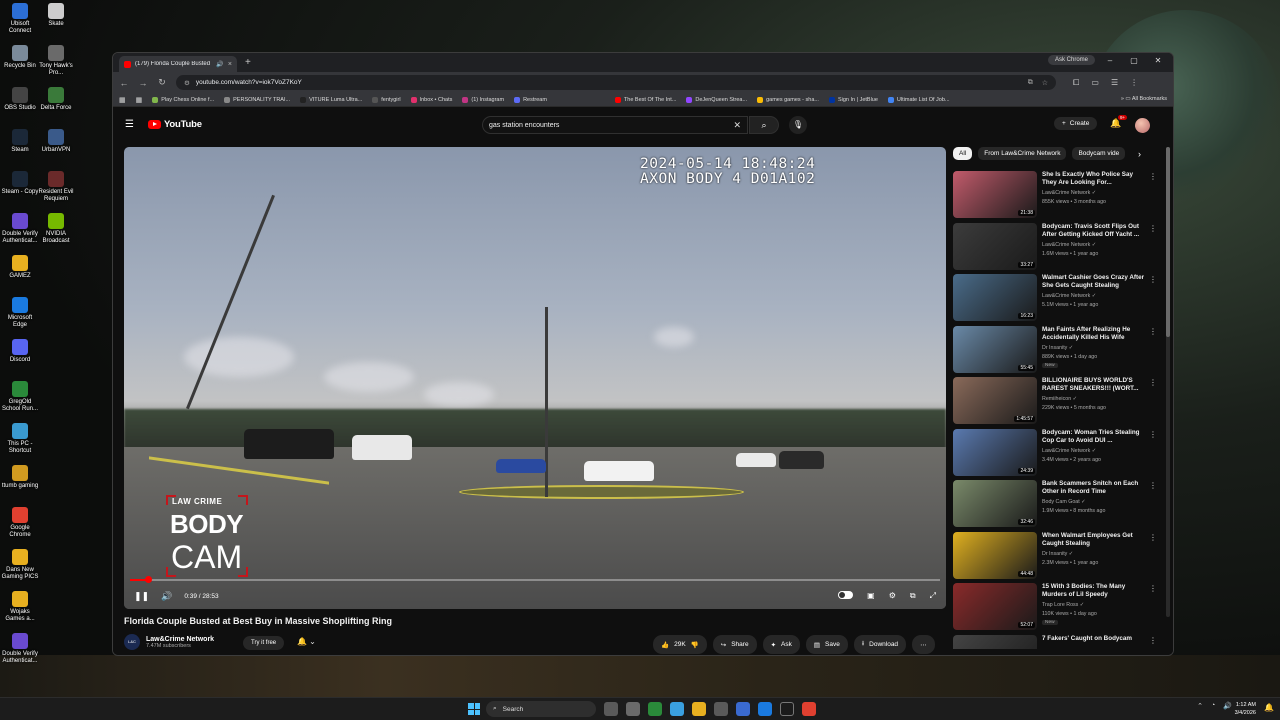 This screenshot has height=720, width=1280. What do you see at coordinates (611, 709) in the screenshot?
I see `task-view-icon` at bounding box center [611, 709].